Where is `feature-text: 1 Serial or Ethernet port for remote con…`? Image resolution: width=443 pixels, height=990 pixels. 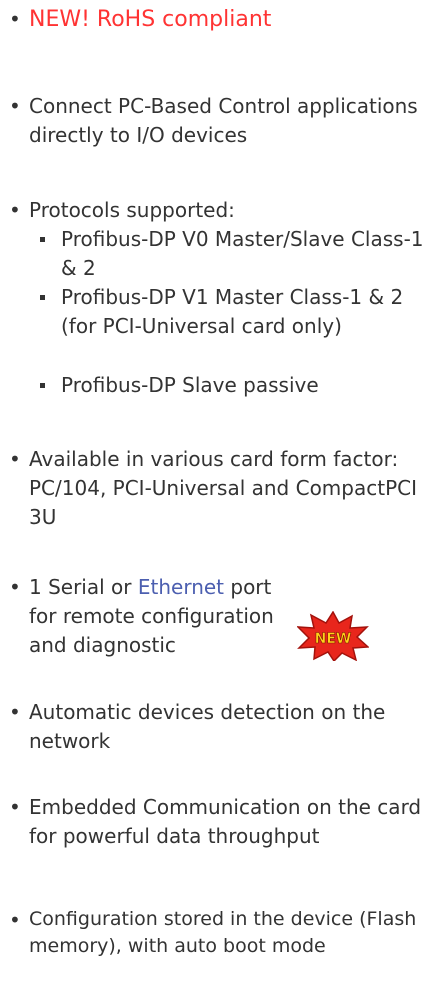
feature-text: 1 Serial or Ethernet port for remote con… is located at coordinates (164, 616).